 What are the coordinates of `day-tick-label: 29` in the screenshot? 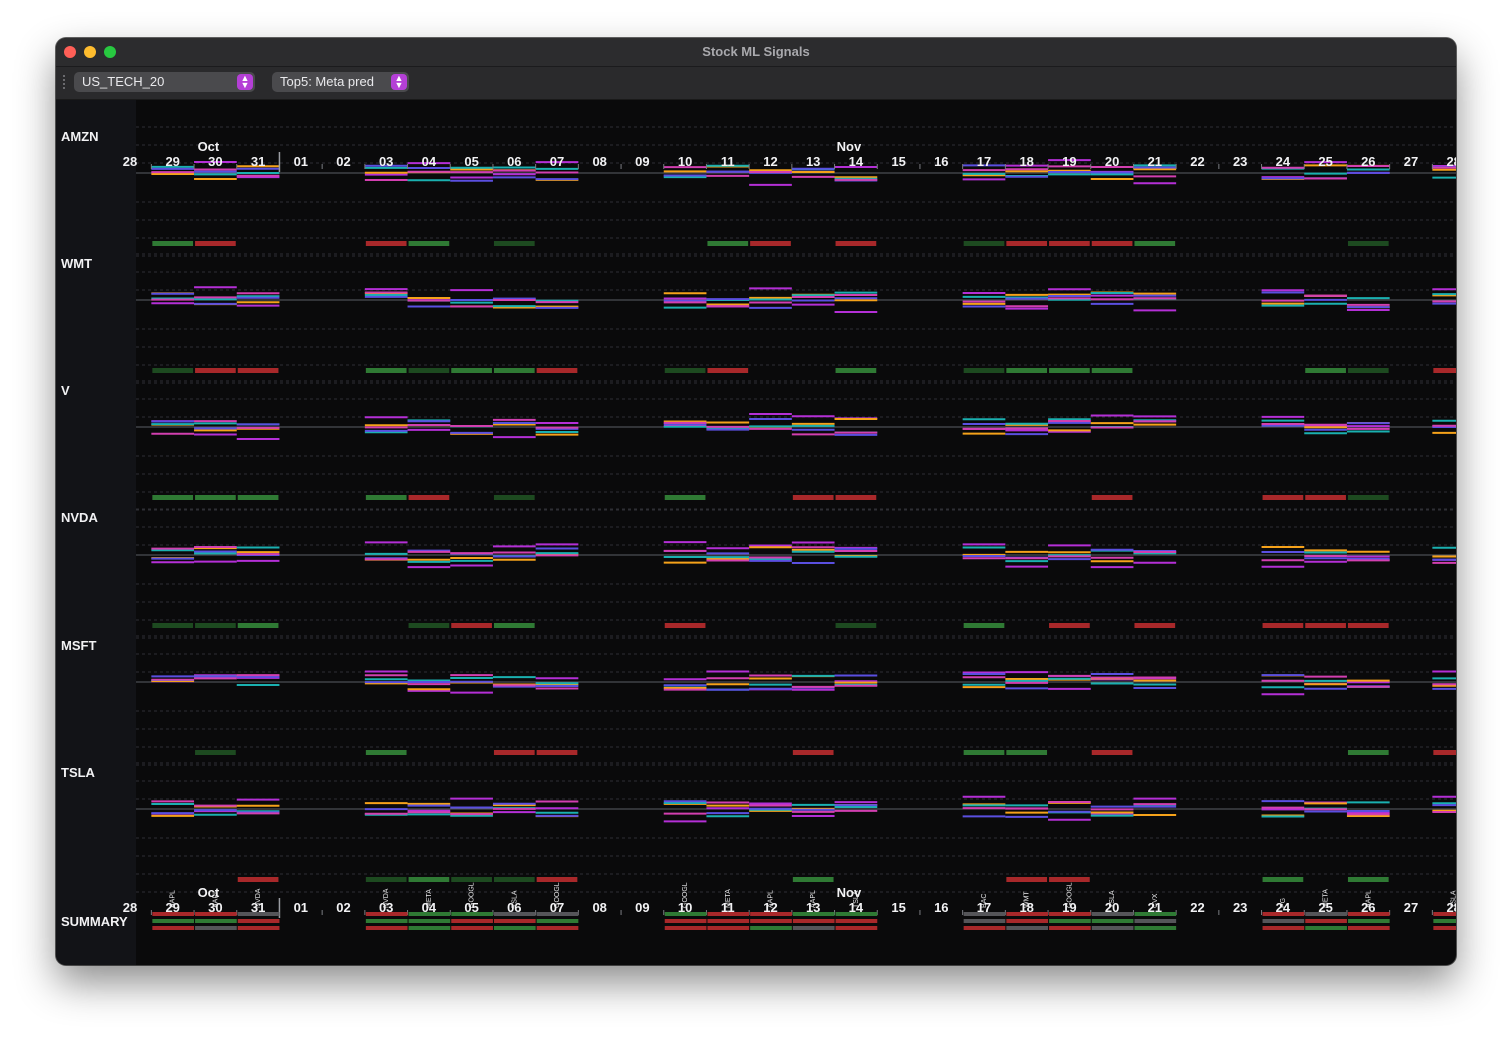 It's located at (172, 161).